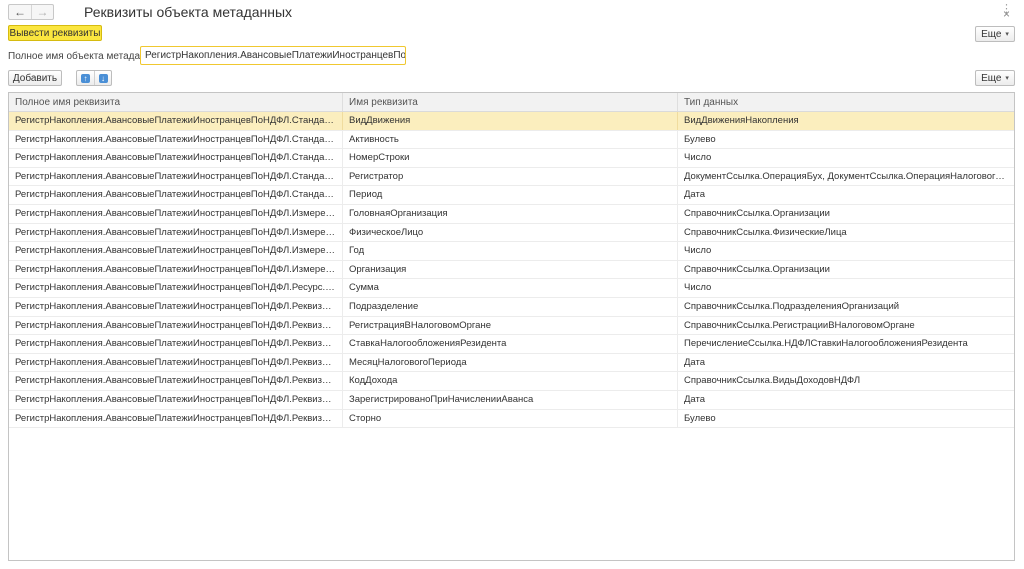  I want to click on cell-name: ГоловнаяОрганизация, so click(510, 213).